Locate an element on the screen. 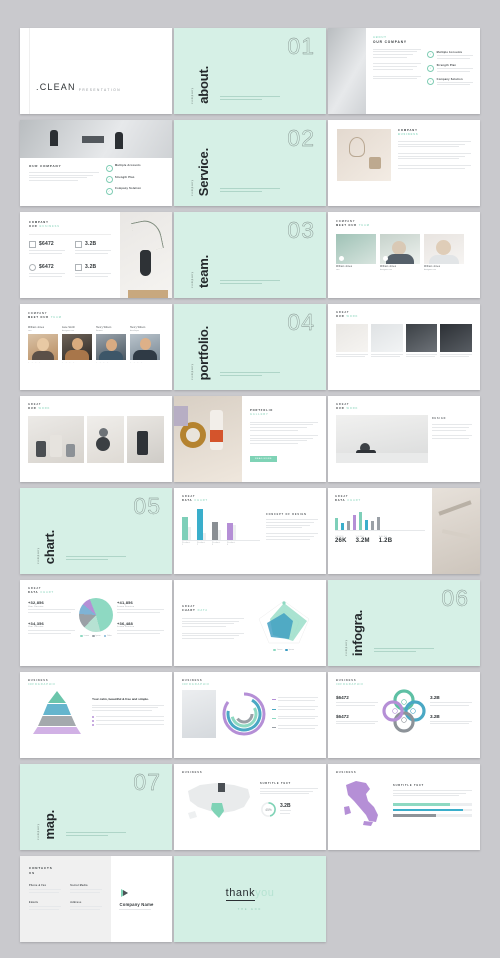 The height and width of the screenshot is (958, 500). pyramid-chart is located at coordinates (57, 712).